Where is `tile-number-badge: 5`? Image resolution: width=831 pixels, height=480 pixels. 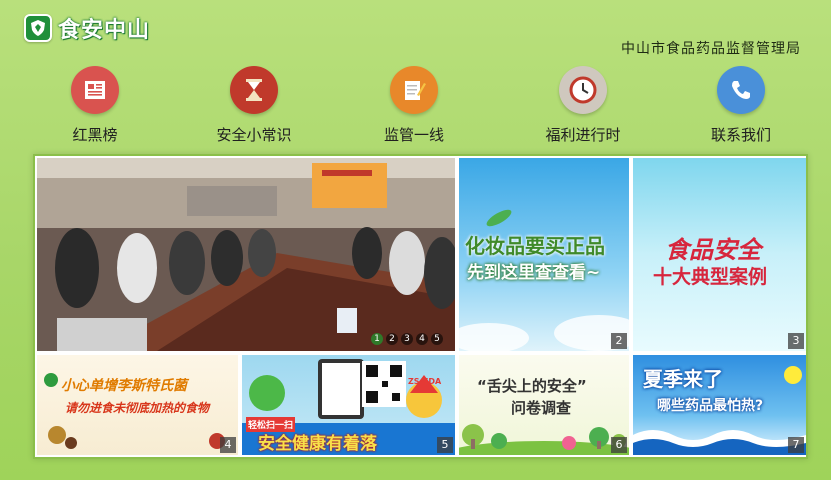 tile-number-badge: 5 is located at coordinates (445, 445).